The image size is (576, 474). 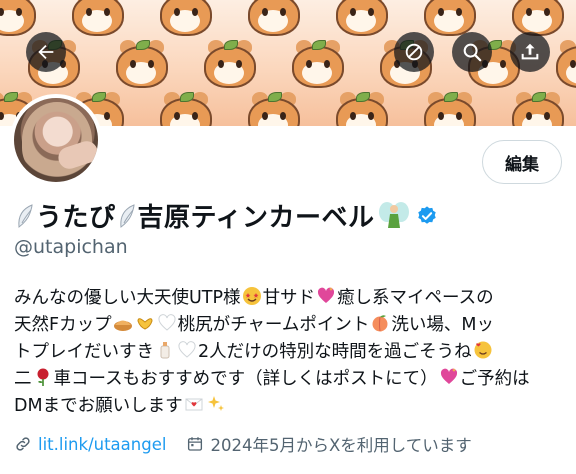 What do you see at coordinates (254, 324) in the screenshot?
I see `bio-line: 天然Fカップ 桃尻がチャームポイント 洗い場、Mッ` at bounding box center [254, 324].